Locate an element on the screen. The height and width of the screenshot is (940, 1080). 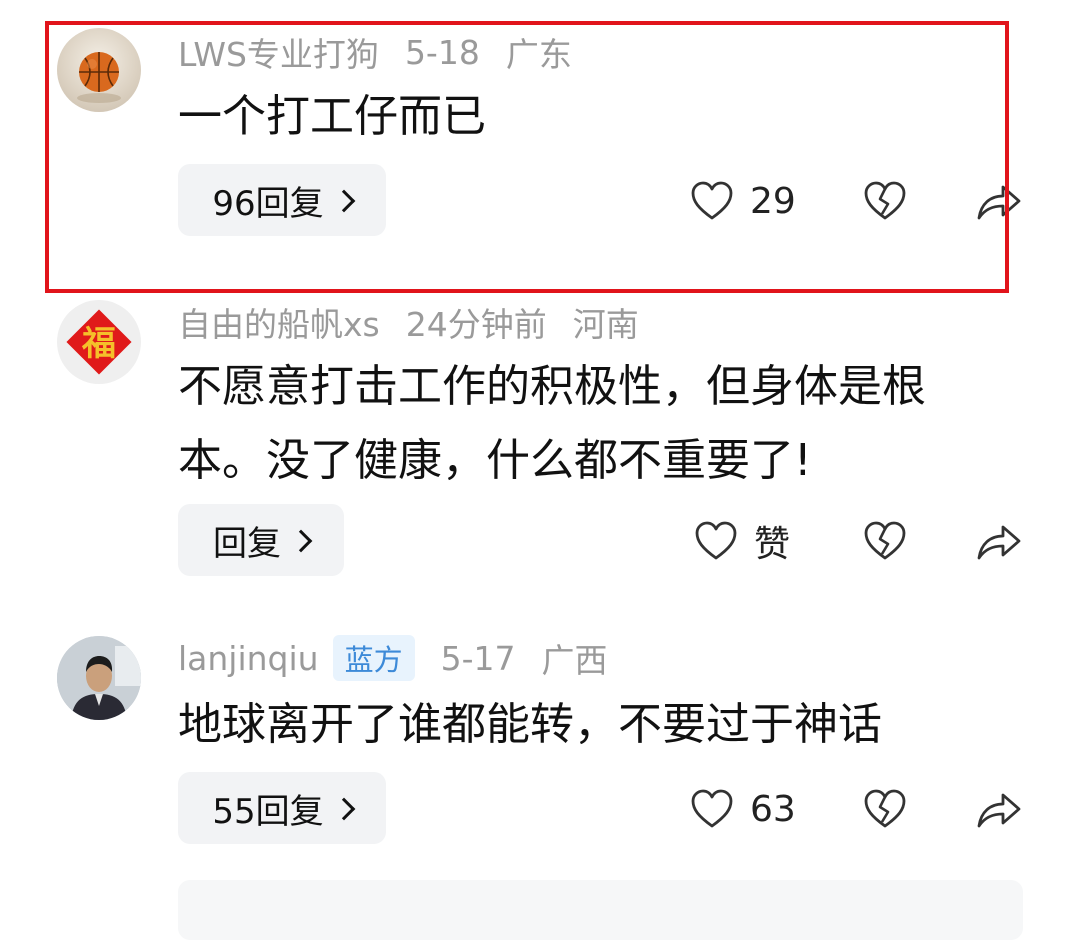
like-button: 赞 is located at coordinates (742, 541).